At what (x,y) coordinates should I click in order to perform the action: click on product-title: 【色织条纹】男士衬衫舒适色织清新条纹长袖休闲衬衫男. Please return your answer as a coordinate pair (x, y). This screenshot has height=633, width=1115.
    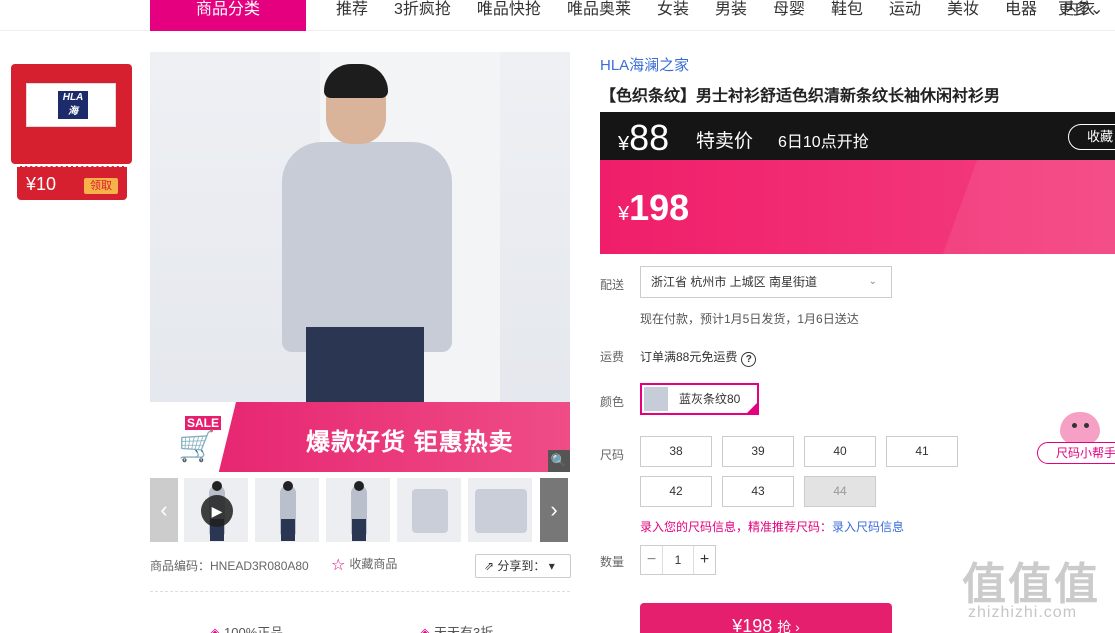
    Looking at the image, I should click on (800, 96).